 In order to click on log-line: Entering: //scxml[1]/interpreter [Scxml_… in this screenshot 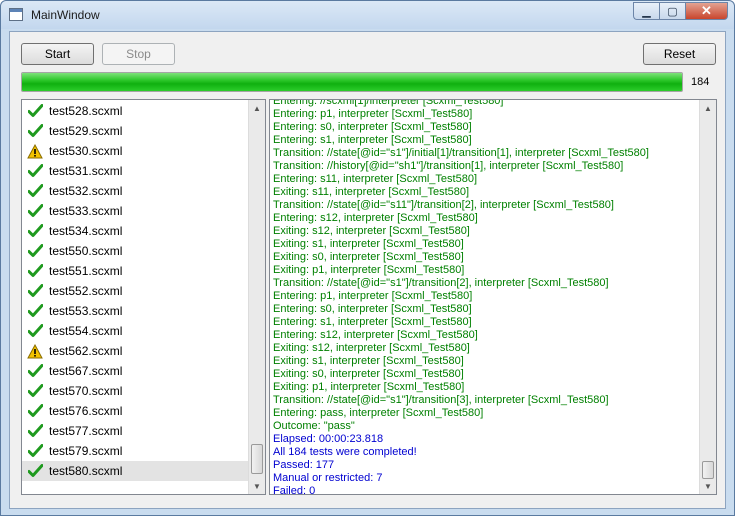, I will do `click(388, 103)`.